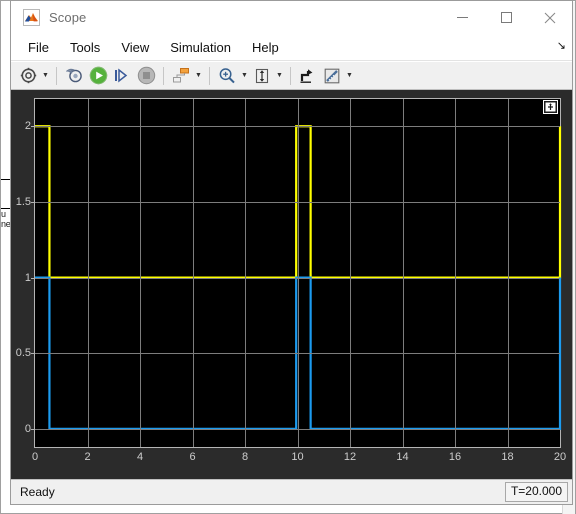 This screenshot has height=514, width=576. Describe the element at coordinates (35, 457) in the screenshot. I see `x-axis-tick-label: 0` at that location.